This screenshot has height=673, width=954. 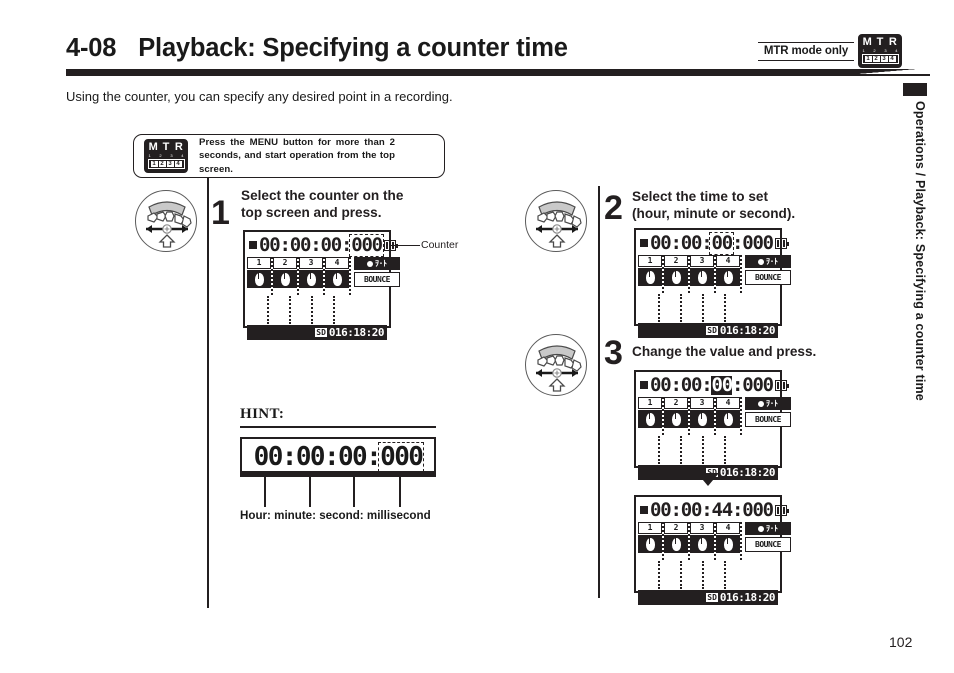 What do you see at coordinates (884, 59) in the screenshot?
I see `mtr-panel-3: 3` at bounding box center [884, 59].